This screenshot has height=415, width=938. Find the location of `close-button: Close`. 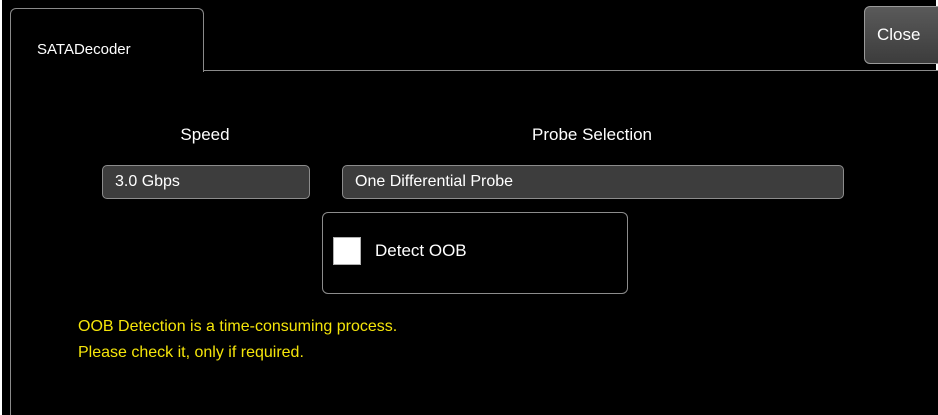

close-button: Close is located at coordinates (901, 35).